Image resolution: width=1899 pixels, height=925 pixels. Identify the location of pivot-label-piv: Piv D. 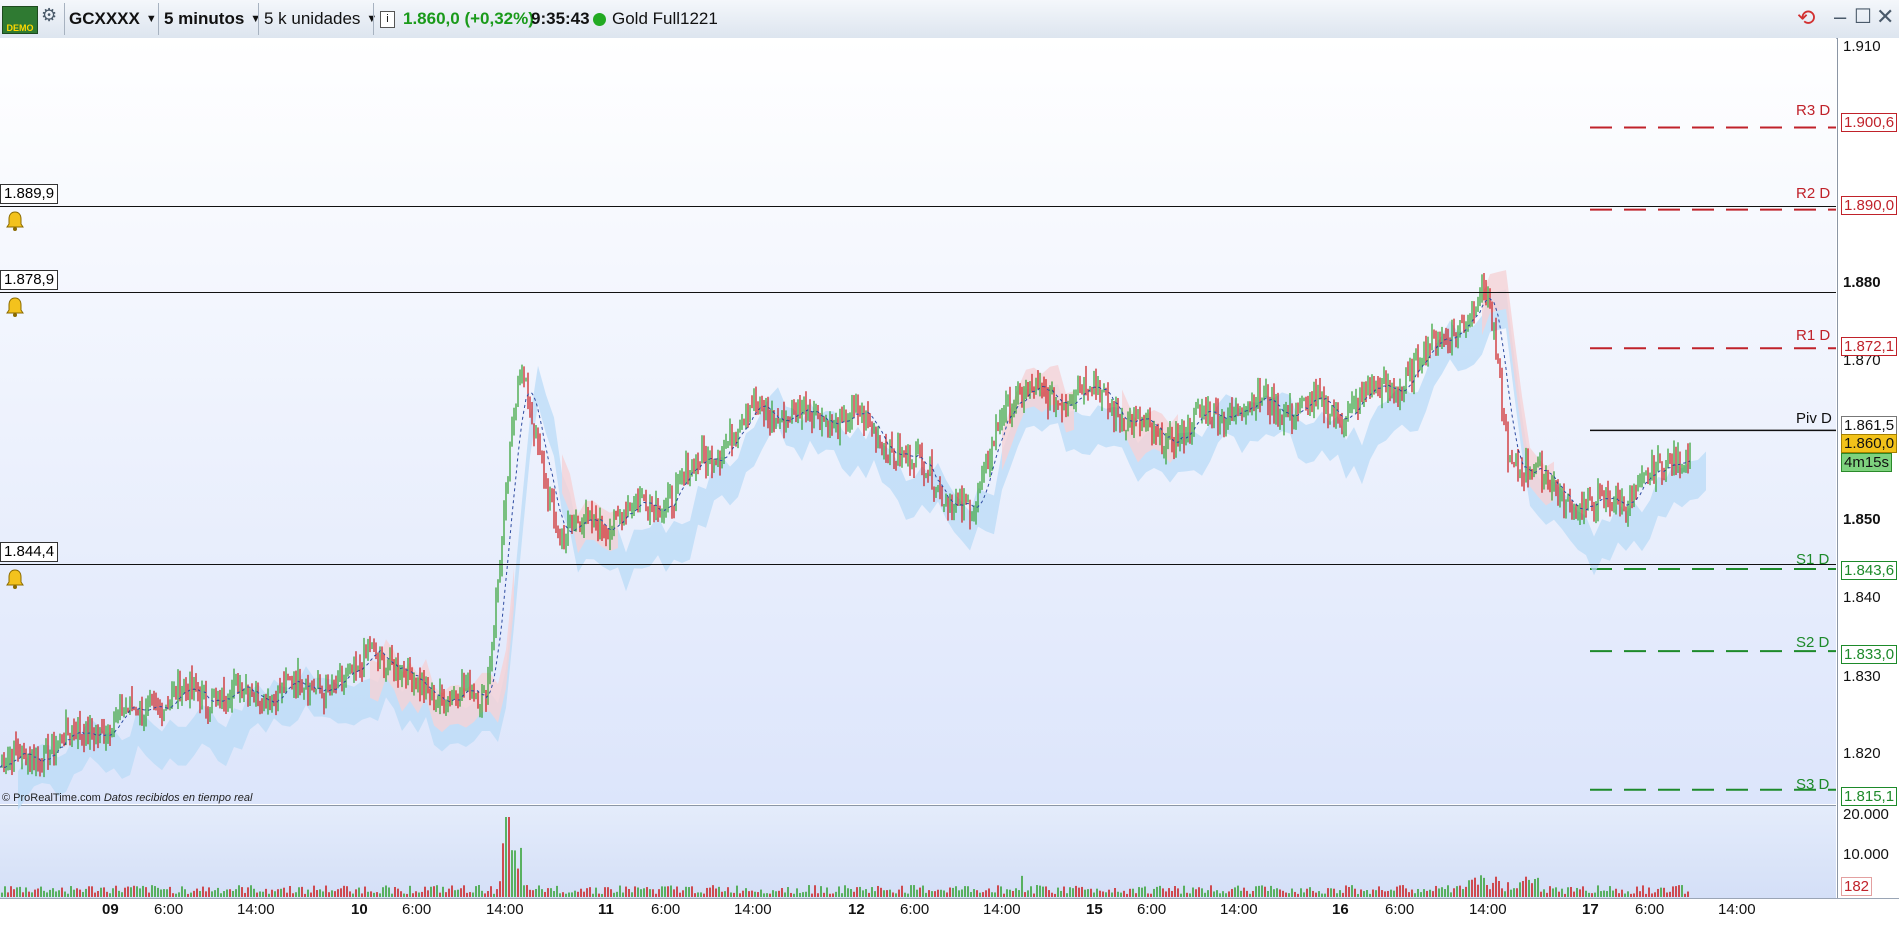
(1814, 418).